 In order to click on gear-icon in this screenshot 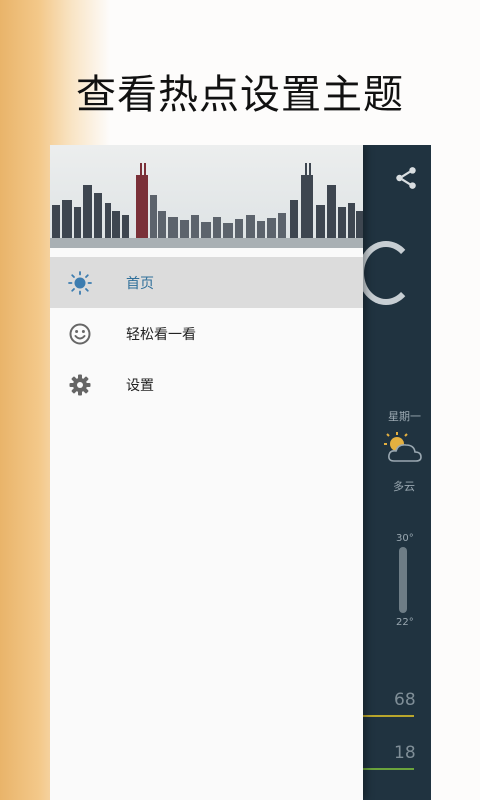, I will do `click(80, 385)`.